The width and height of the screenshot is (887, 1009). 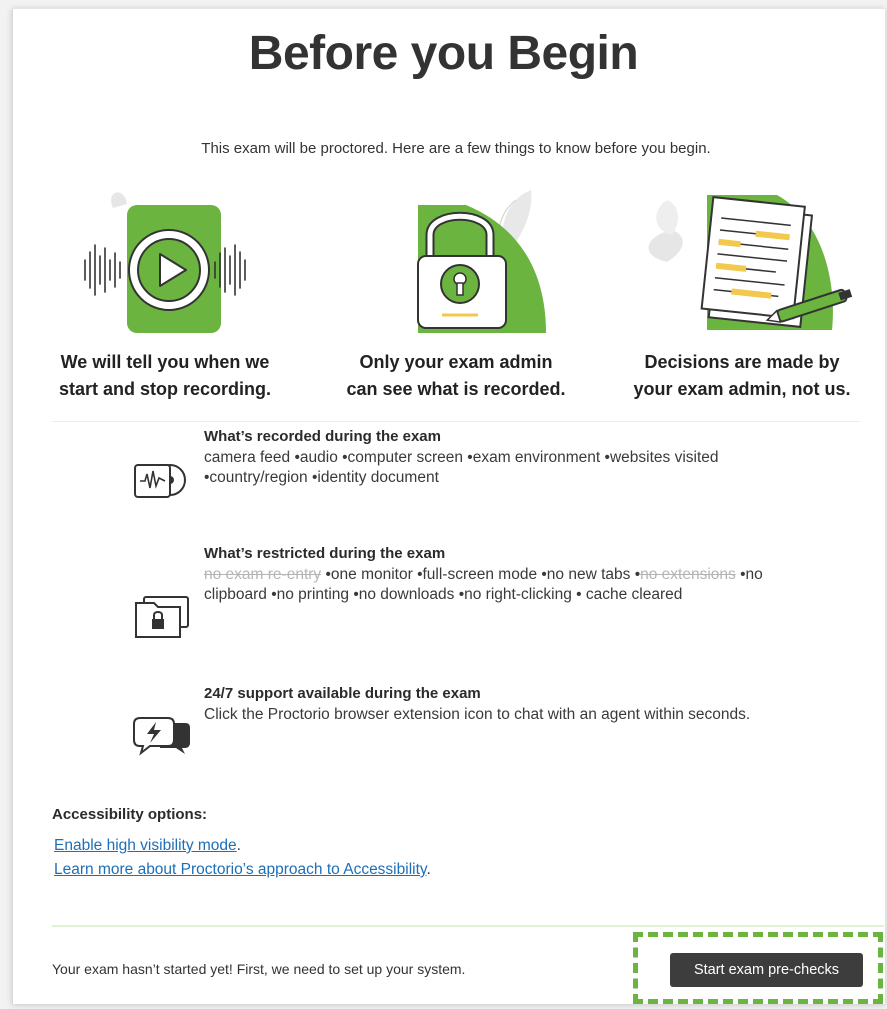 I want to click on play-recording-icon, so click(x=165, y=262).